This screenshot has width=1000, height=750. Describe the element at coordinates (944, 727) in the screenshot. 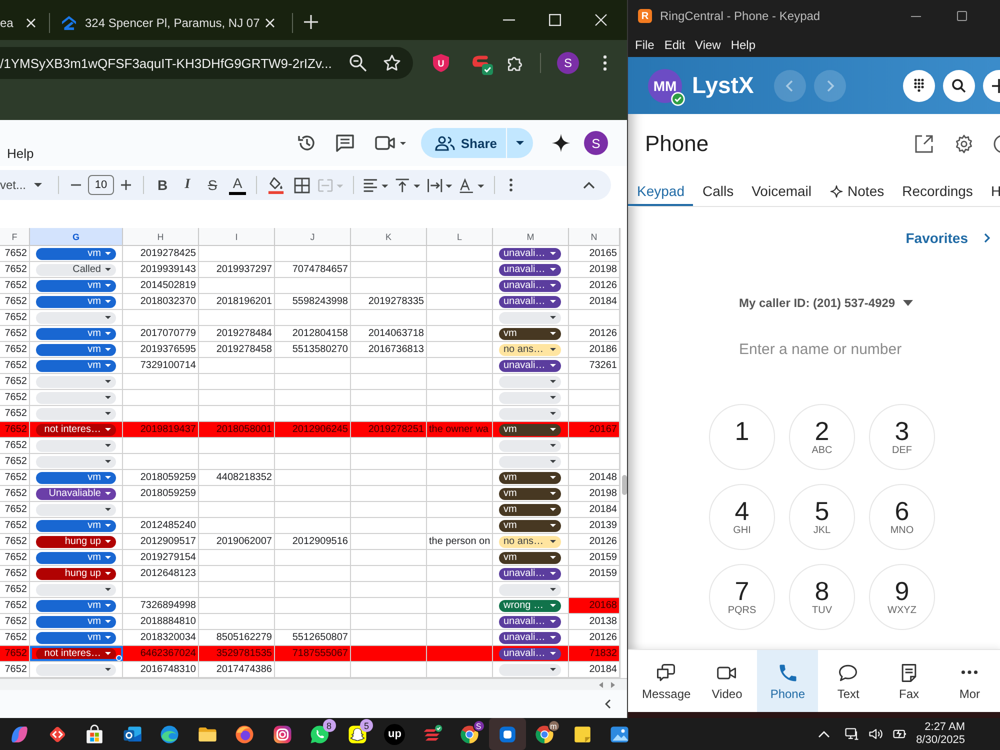

I see `clock-time: 2:27 AM` at that location.